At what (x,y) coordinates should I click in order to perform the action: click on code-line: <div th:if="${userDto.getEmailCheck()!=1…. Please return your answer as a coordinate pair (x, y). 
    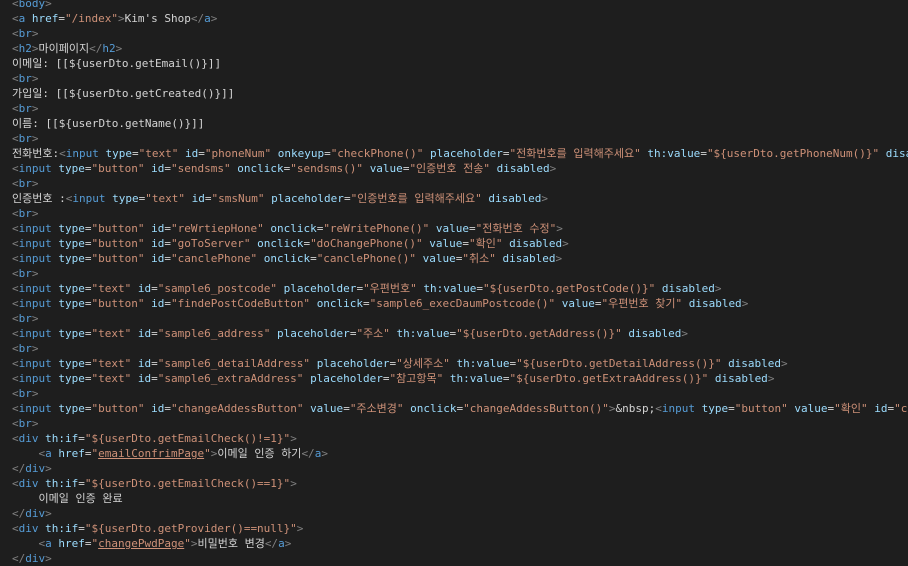
    Looking at the image, I should click on (460, 438).